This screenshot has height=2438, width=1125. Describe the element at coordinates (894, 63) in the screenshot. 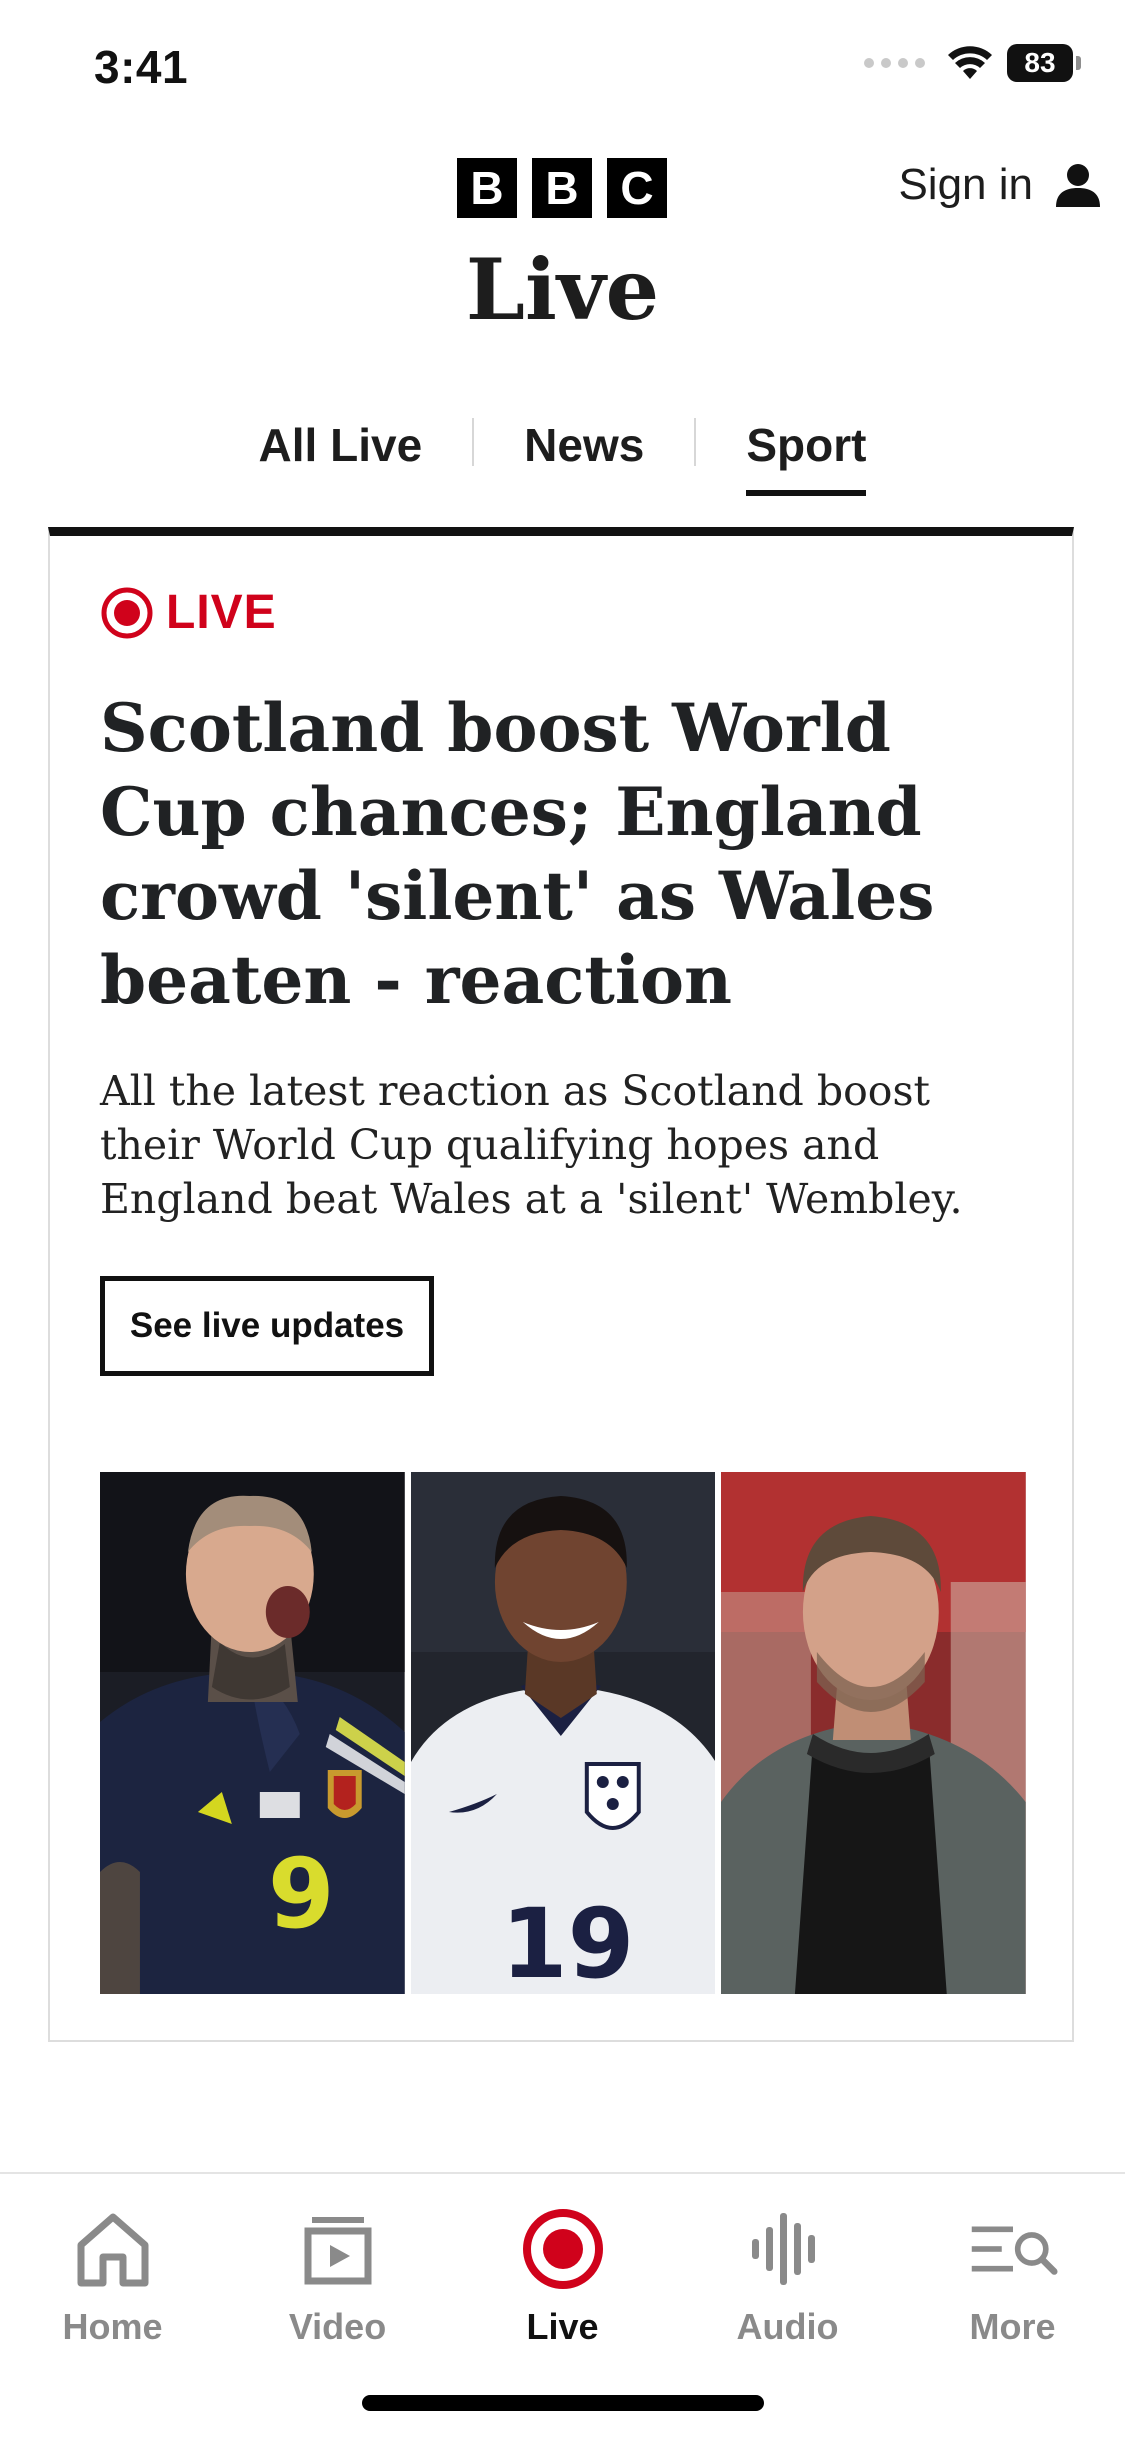

I see `cellular-signal-icon` at that location.